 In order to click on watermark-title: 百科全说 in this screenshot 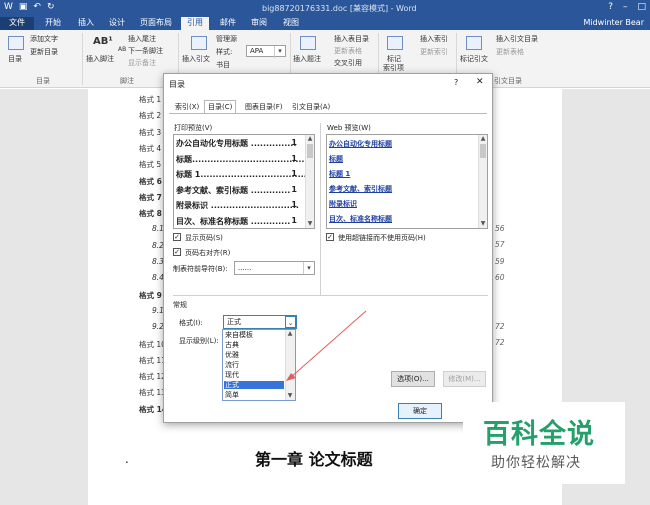, I will do `click(539, 434)`.